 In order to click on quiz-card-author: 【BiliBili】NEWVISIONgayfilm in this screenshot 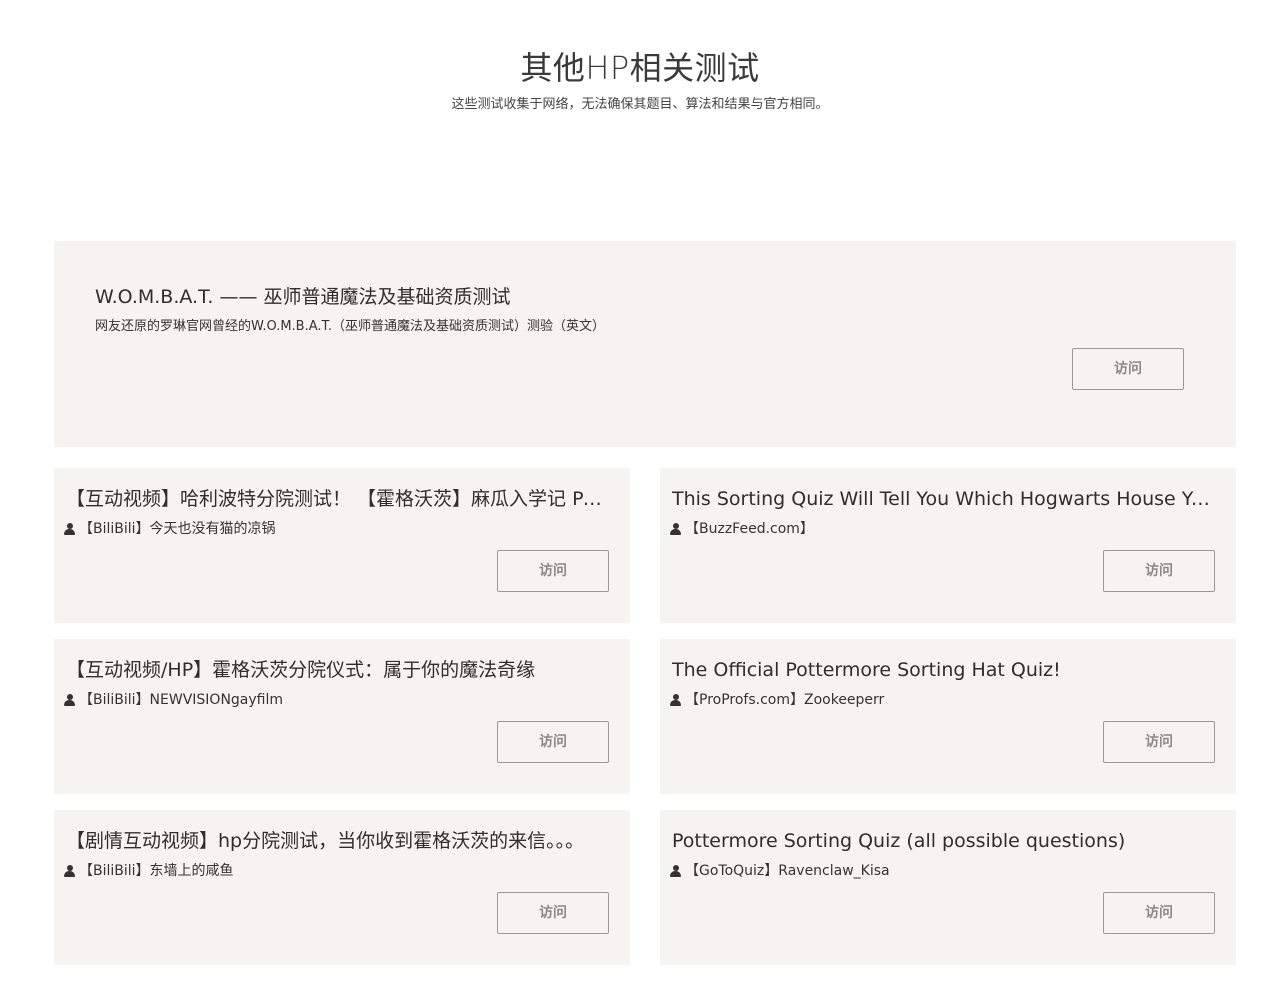, I will do `click(173, 700)`.